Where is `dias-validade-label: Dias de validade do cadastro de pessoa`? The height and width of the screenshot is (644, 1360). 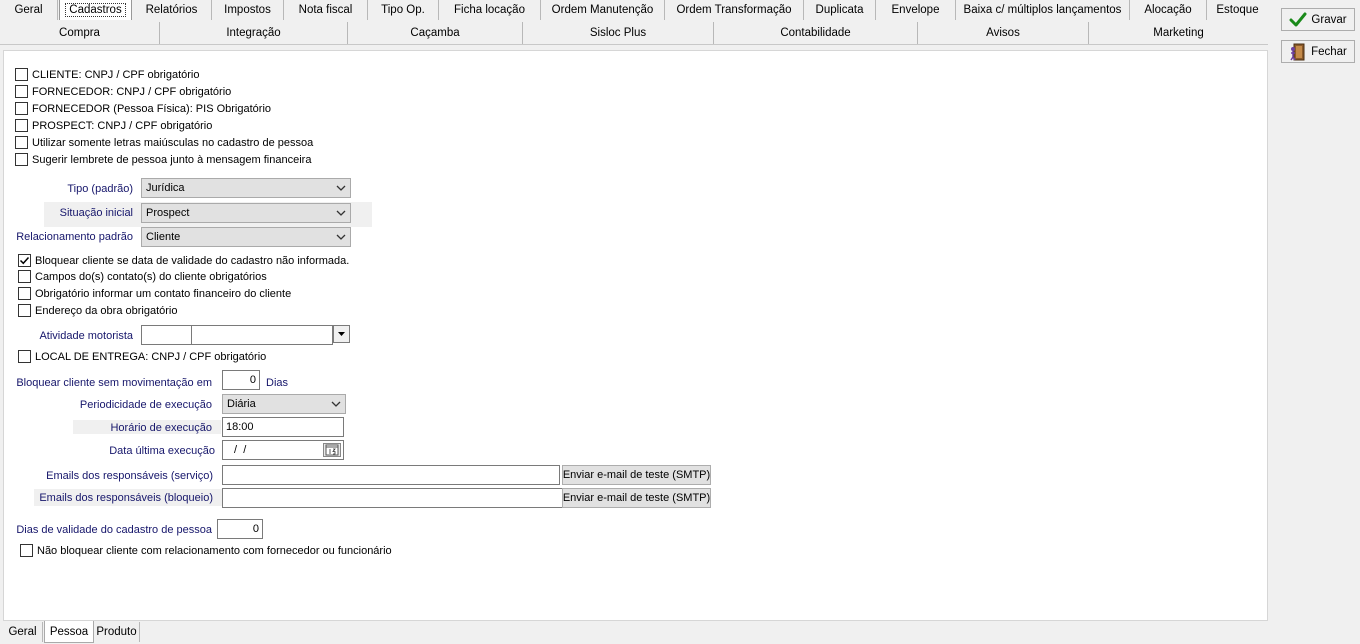 dias-validade-label: Dias de validade do cadastro de pessoa is located at coordinates (114, 530).